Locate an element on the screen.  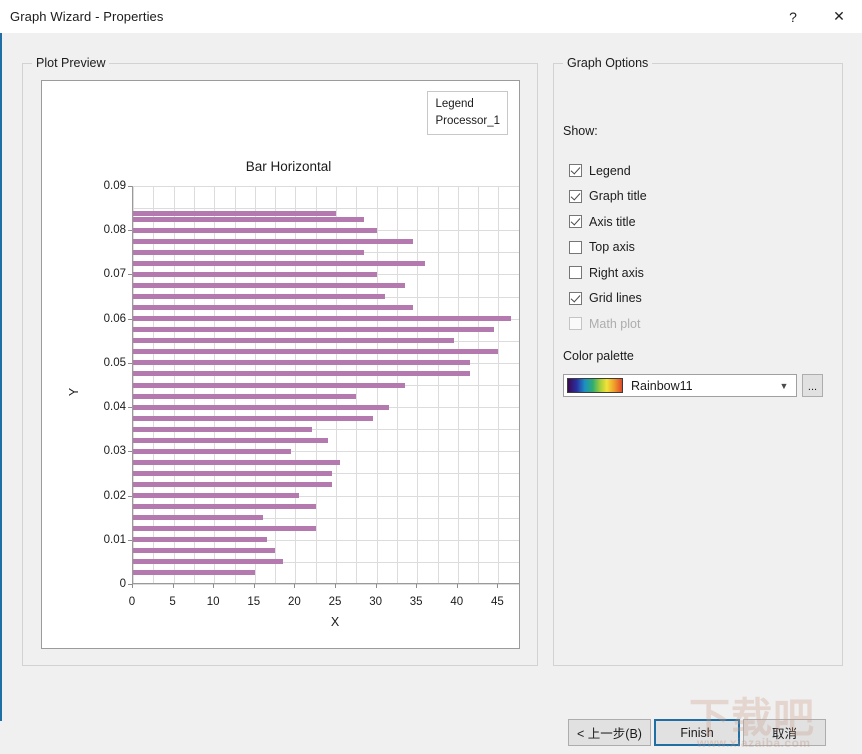
gridline-vertical is located at coordinates (519, 384).